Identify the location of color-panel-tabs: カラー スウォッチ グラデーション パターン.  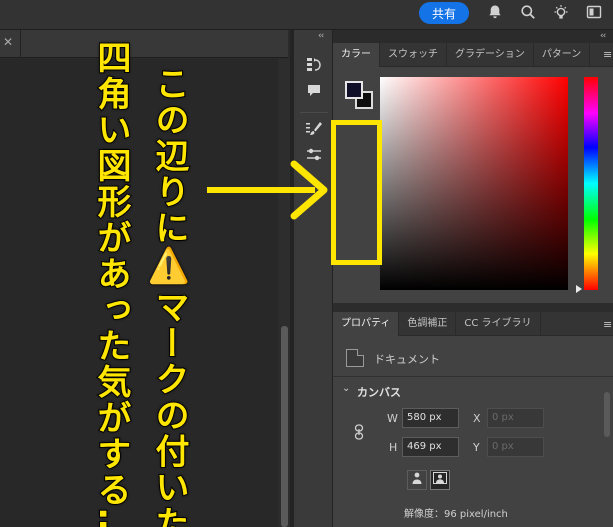
(473, 55).